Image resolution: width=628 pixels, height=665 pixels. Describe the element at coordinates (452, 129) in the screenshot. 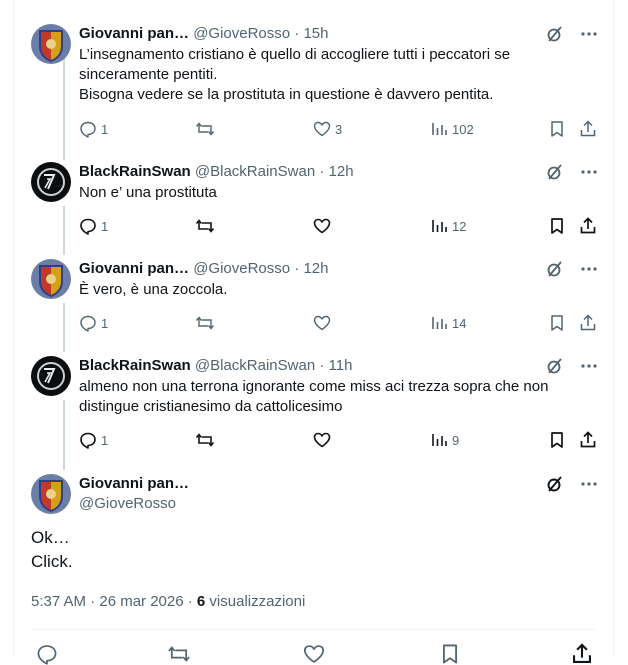

I see `views-button: 102` at that location.